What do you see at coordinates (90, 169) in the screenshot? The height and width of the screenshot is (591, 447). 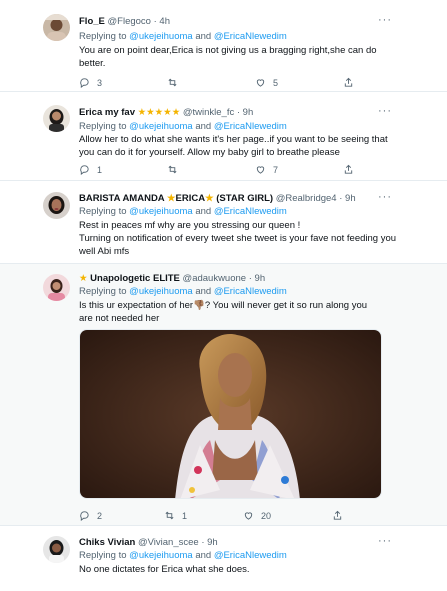 I see `reply-button: 1` at bounding box center [90, 169].